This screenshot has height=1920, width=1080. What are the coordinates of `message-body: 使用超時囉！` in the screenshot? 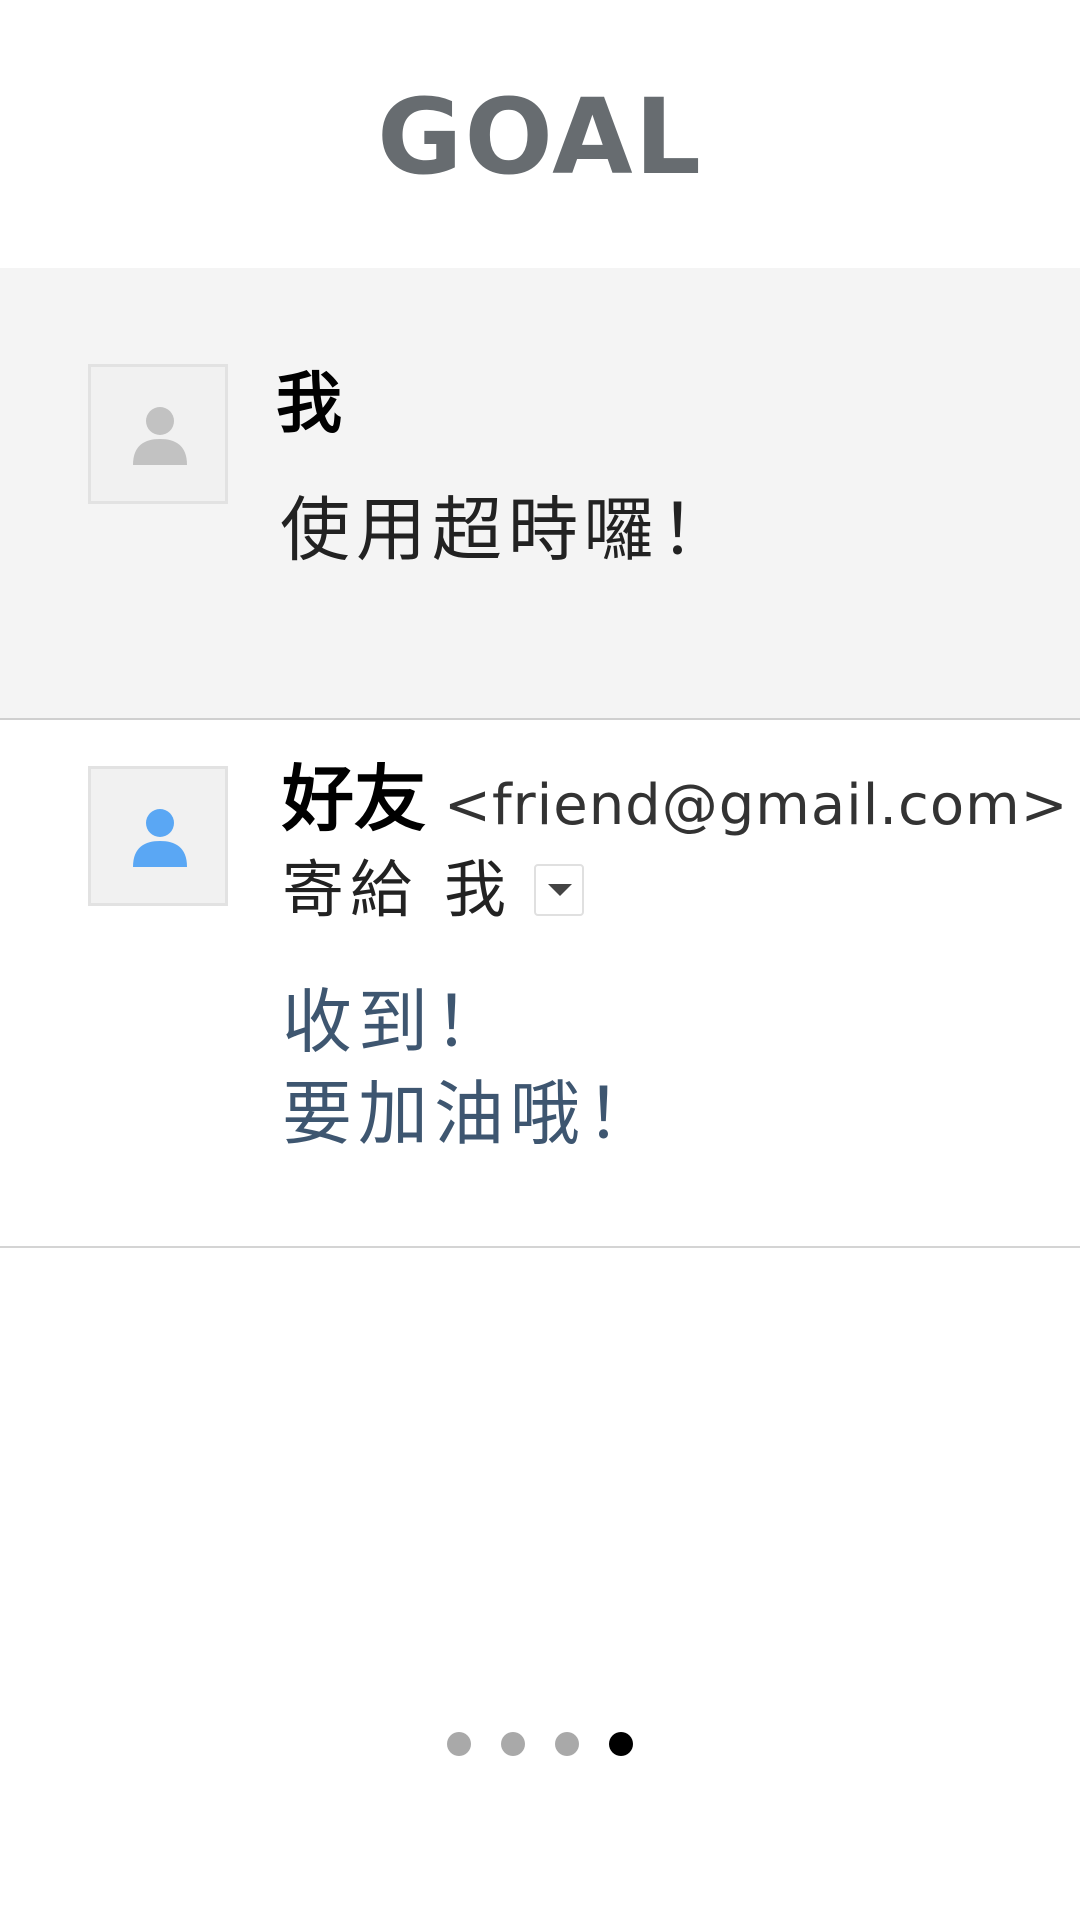 It's located at (508, 530).